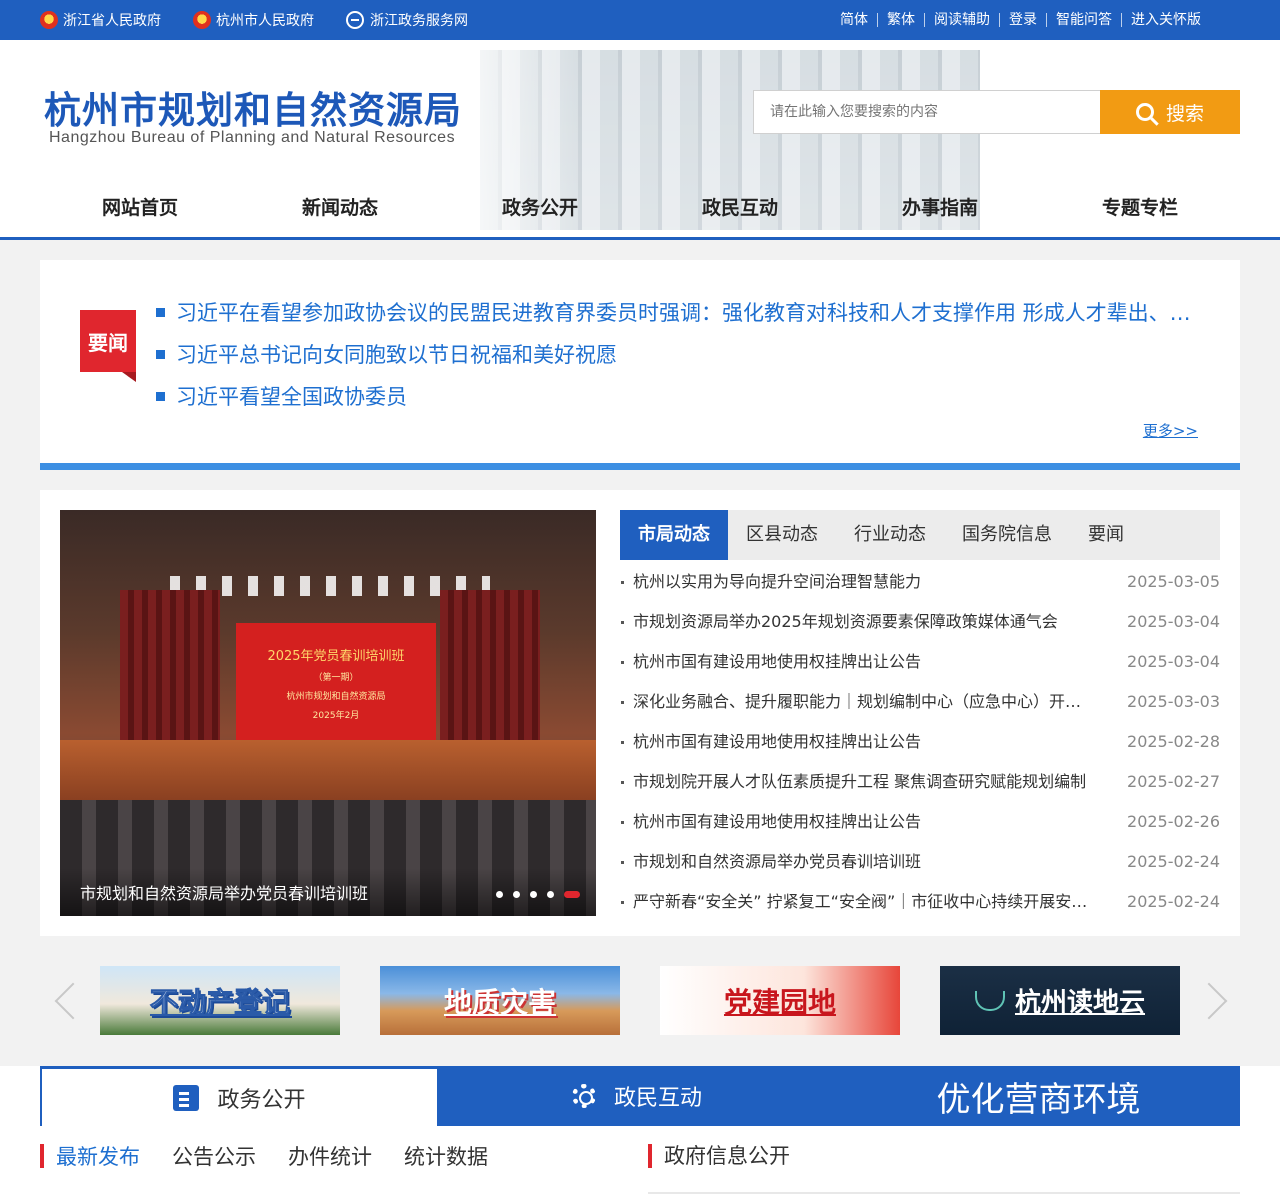 This screenshot has width=1280, height=1195. Describe the element at coordinates (855, 862) in the screenshot. I see `news-title: 市规划和自然资源局举办党员春训培训班` at that location.